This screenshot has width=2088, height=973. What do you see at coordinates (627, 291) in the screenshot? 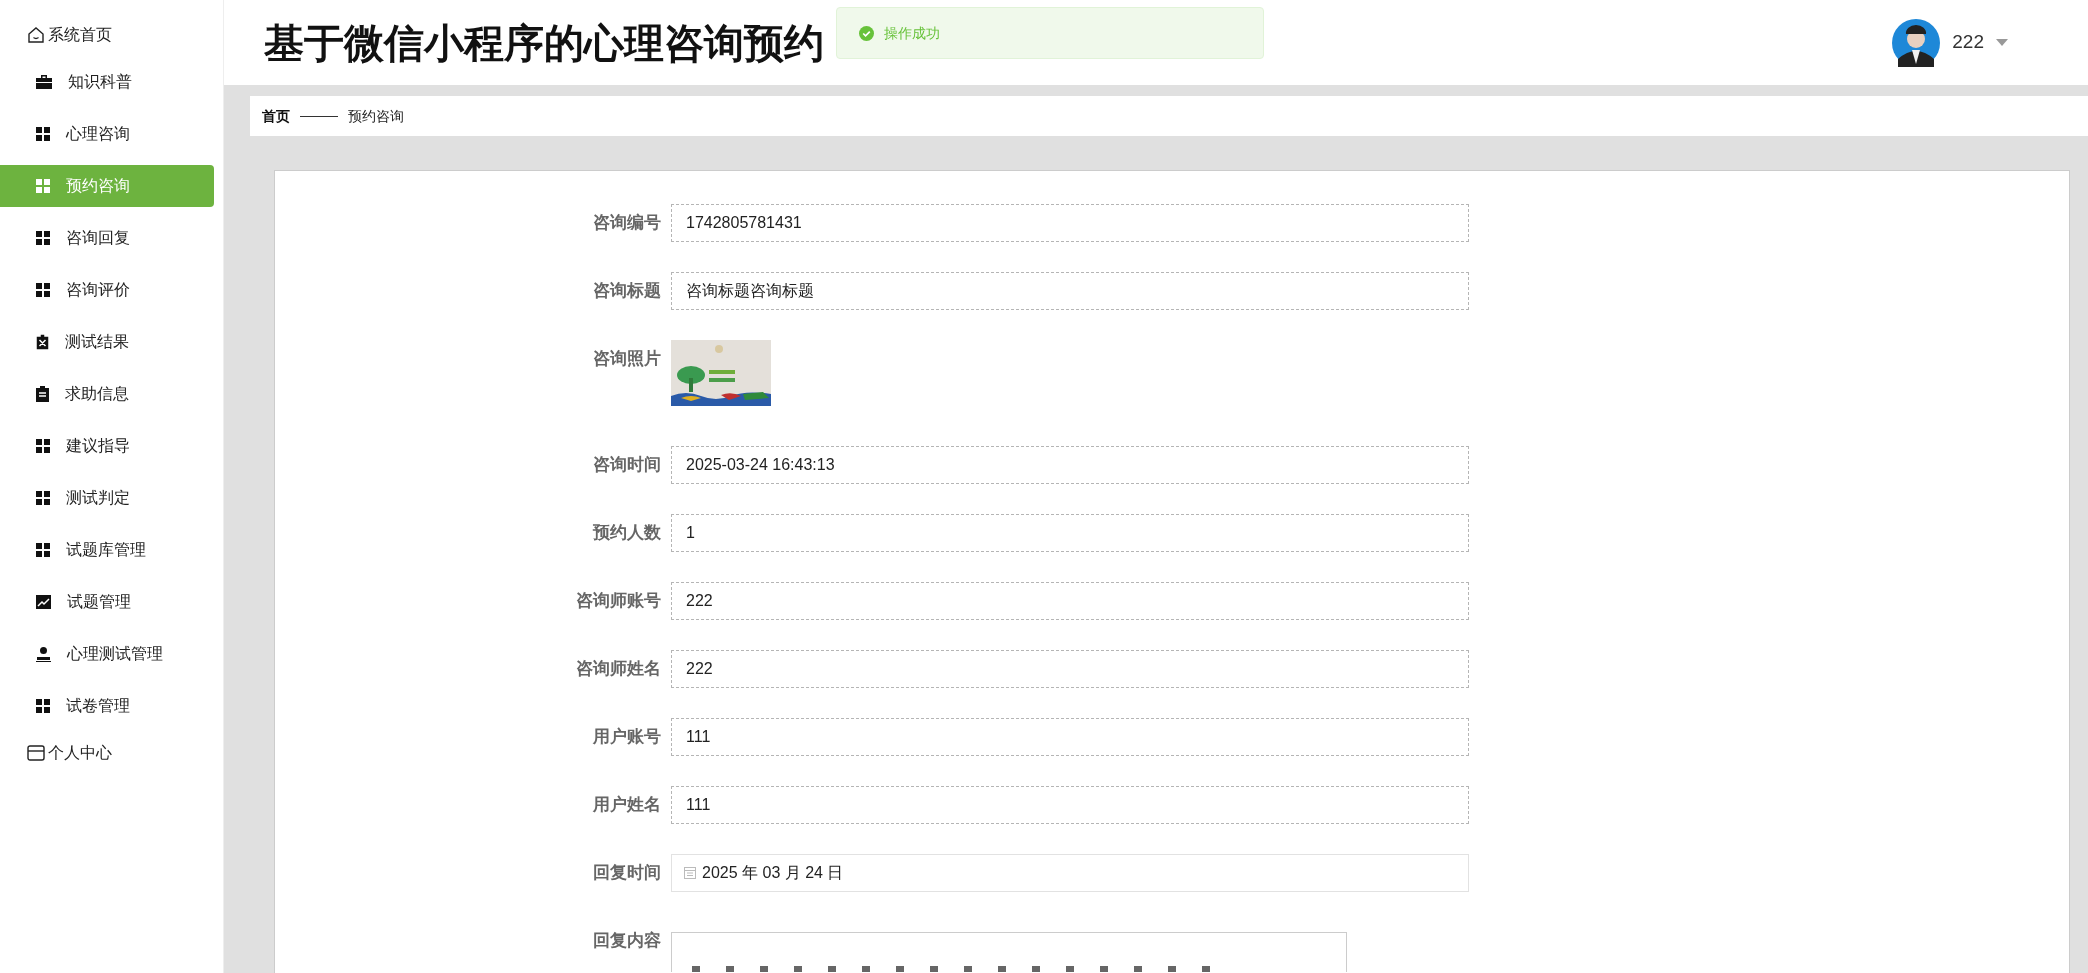
I see `field-label: 咨询标题` at bounding box center [627, 291].